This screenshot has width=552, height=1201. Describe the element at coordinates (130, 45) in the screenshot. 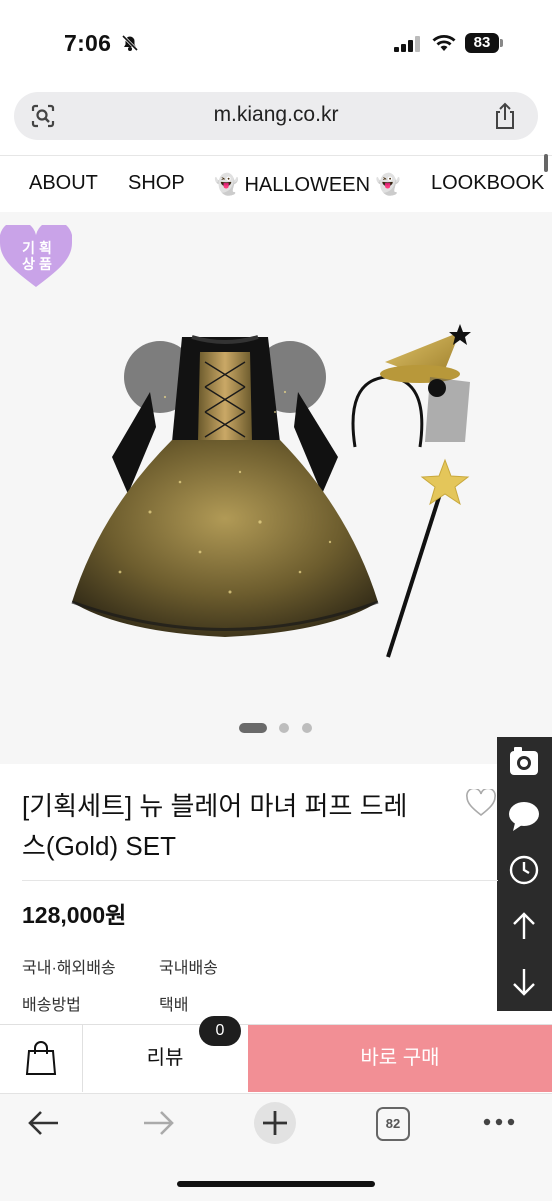

I see `bell-muted-icon` at that location.